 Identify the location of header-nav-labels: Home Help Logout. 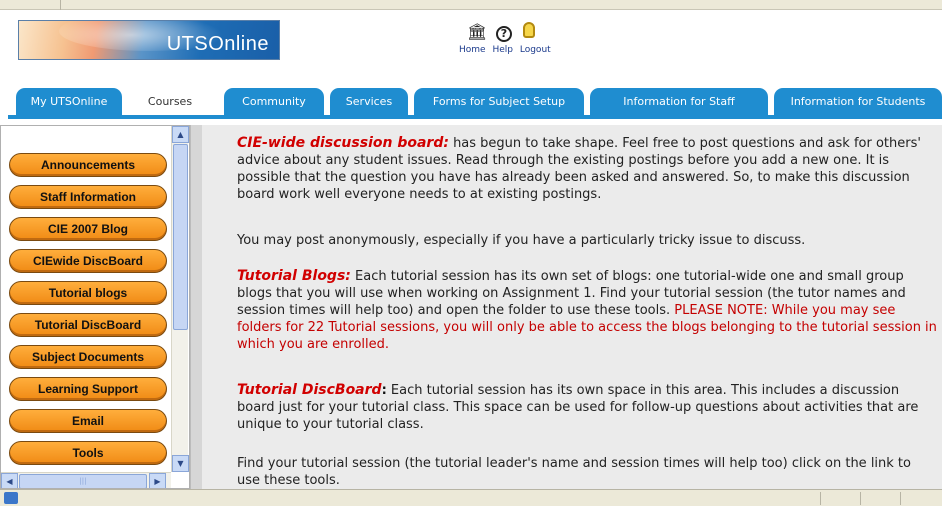
(507, 50).